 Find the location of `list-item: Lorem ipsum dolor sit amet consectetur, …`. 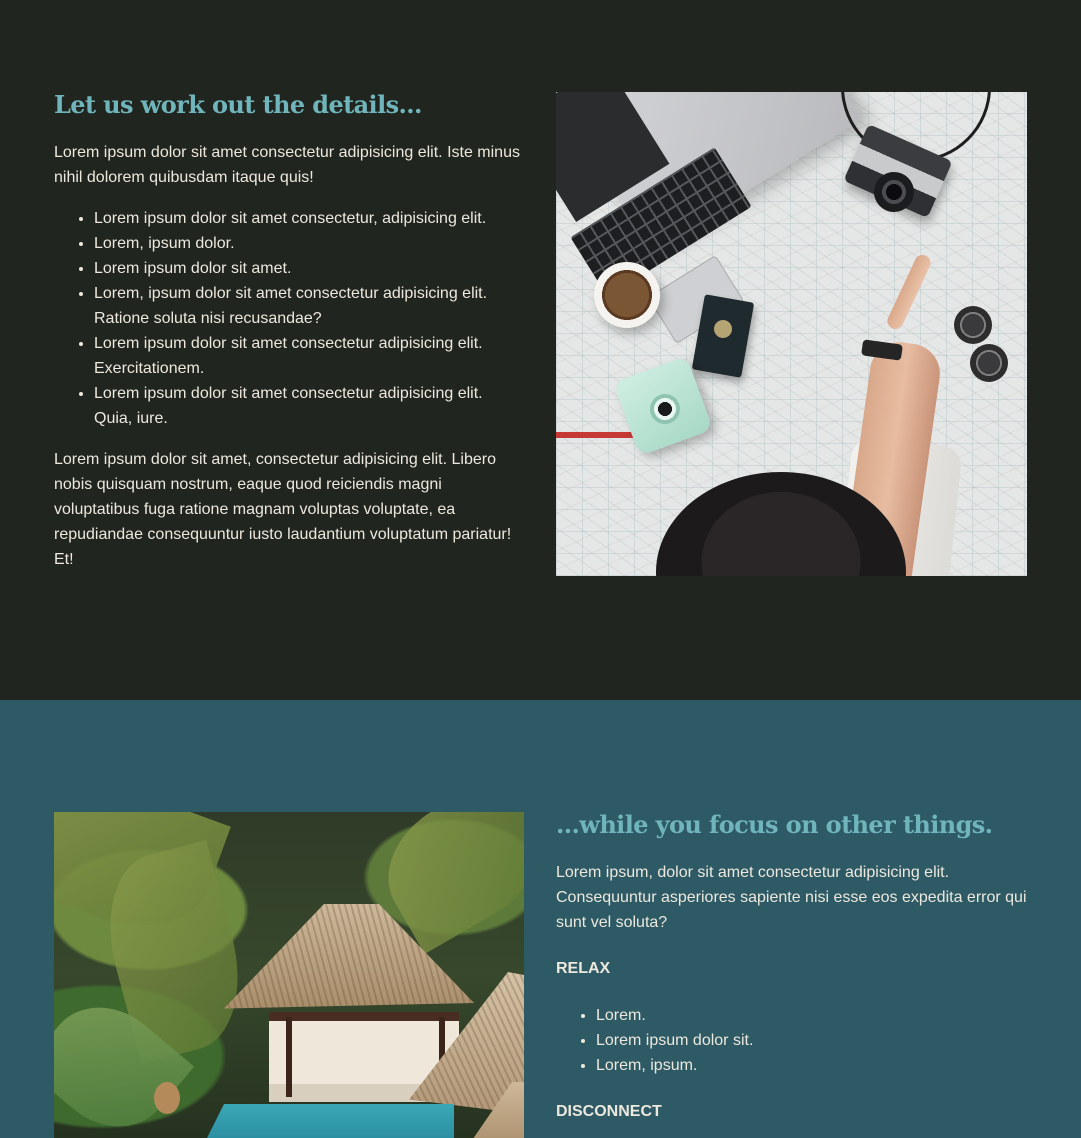

list-item: Lorem ipsum dolor sit amet consectetur, … is located at coordinates (309, 218).